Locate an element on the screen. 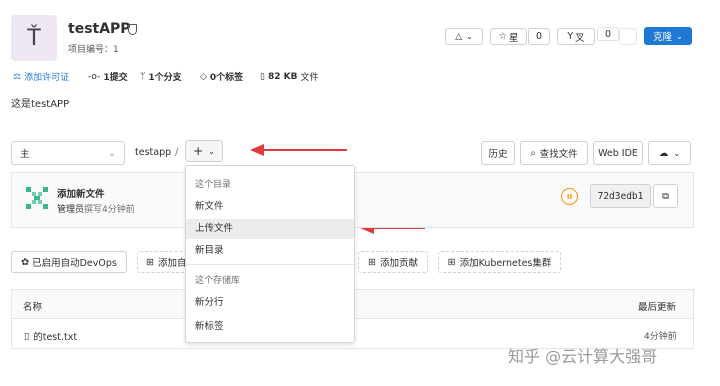 The image size is (720, 386). add-readme-button: ⊞ 添加自 is located at coordinates (162, 262).